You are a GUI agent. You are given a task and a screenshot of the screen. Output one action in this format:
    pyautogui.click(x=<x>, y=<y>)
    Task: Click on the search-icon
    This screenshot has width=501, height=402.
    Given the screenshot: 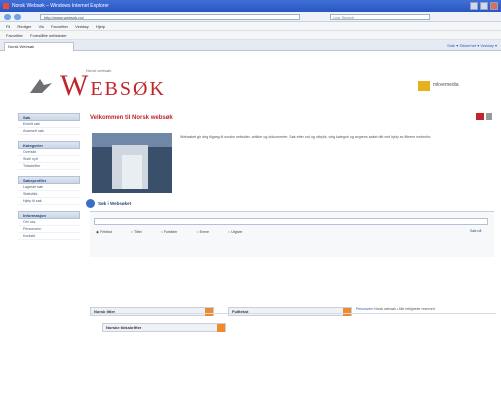 What is the action you would take?
    pyautogui.click(x=90, y=203)
    